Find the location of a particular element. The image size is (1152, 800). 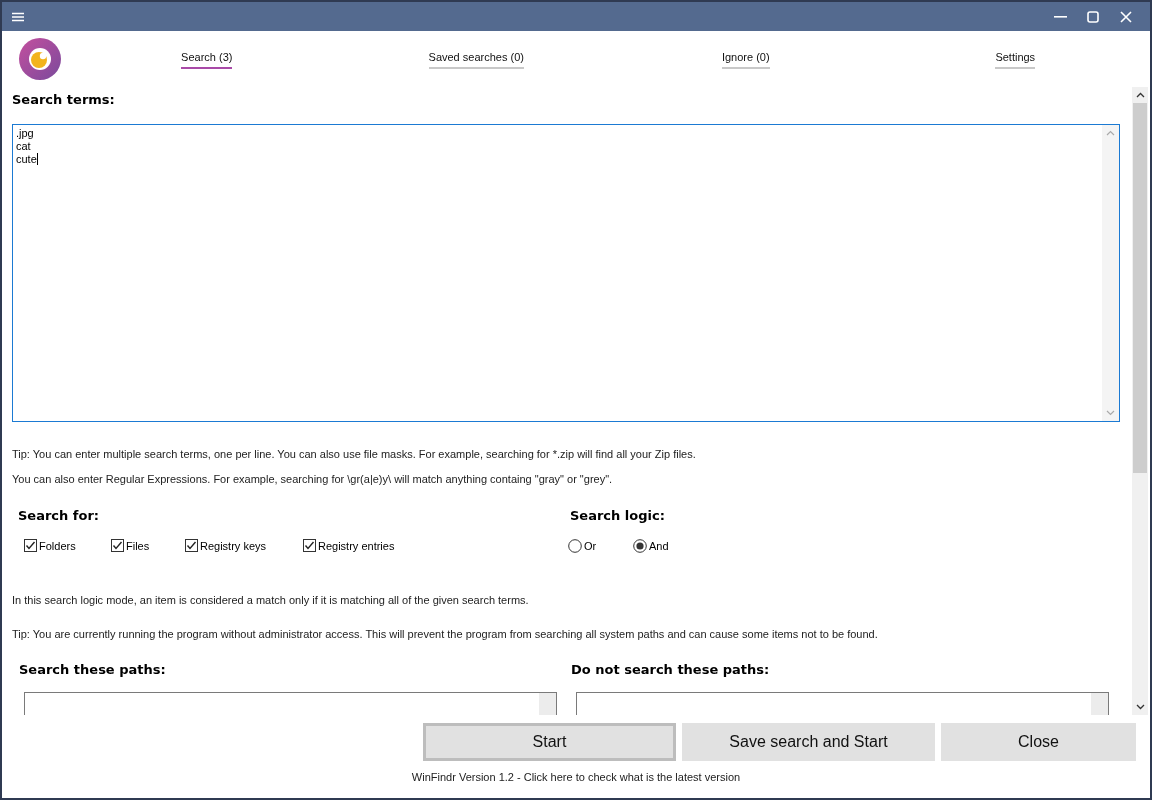

checkbox-label: Registry keys is located at coordinates (233, 545).